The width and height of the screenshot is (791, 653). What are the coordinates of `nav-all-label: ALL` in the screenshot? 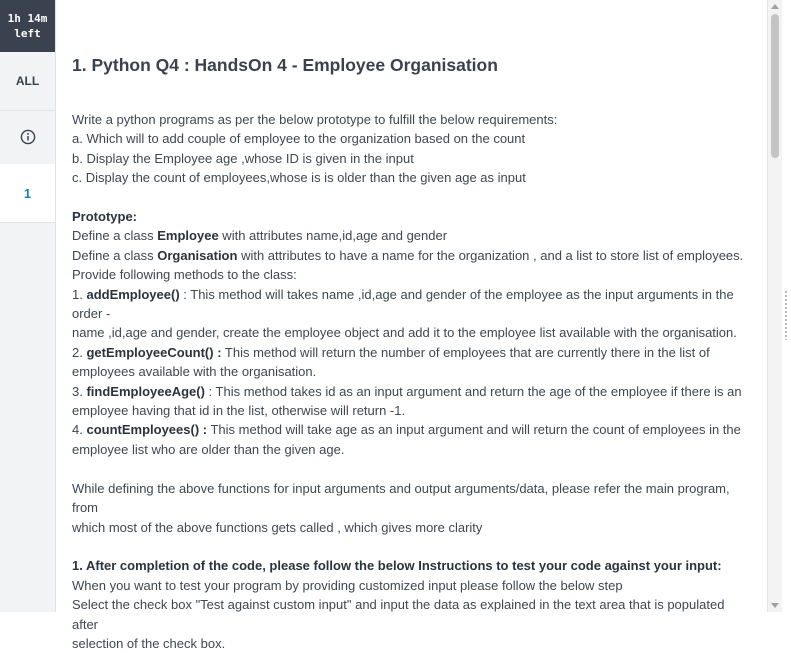 It's located at (27, 81).